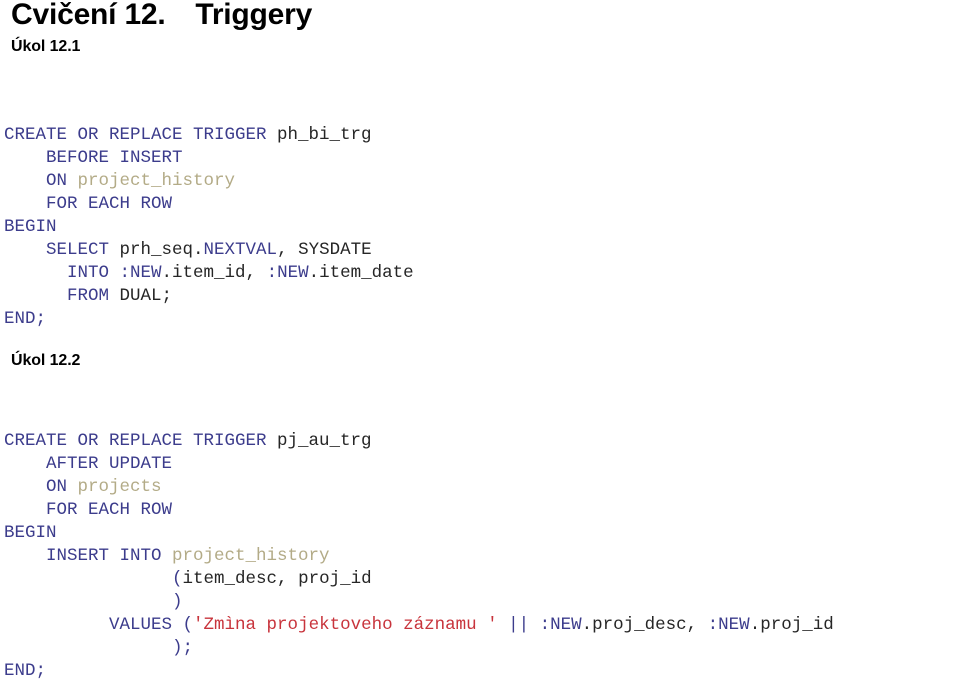 The image size is (959, 683). I want to click on code-token-kw: INSERT INTO, so click(88, 555).